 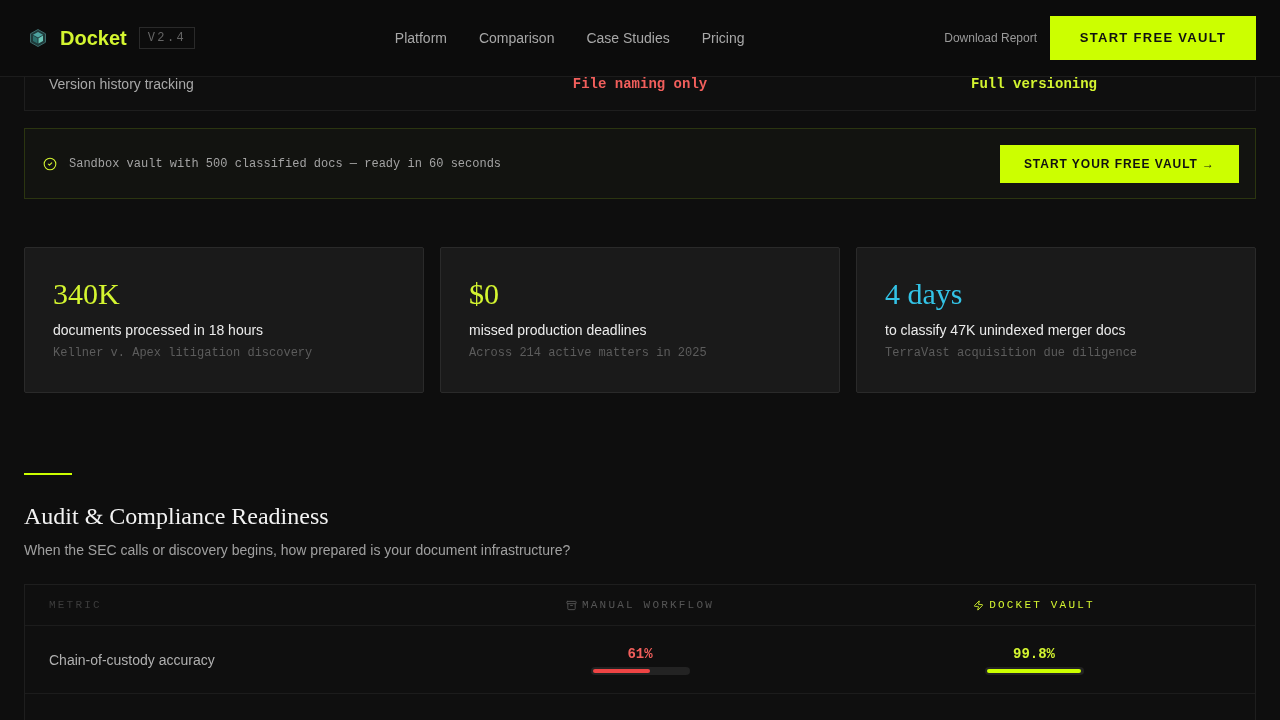 I want to click on nav-link: Comparison, so click(x=516, y=38).